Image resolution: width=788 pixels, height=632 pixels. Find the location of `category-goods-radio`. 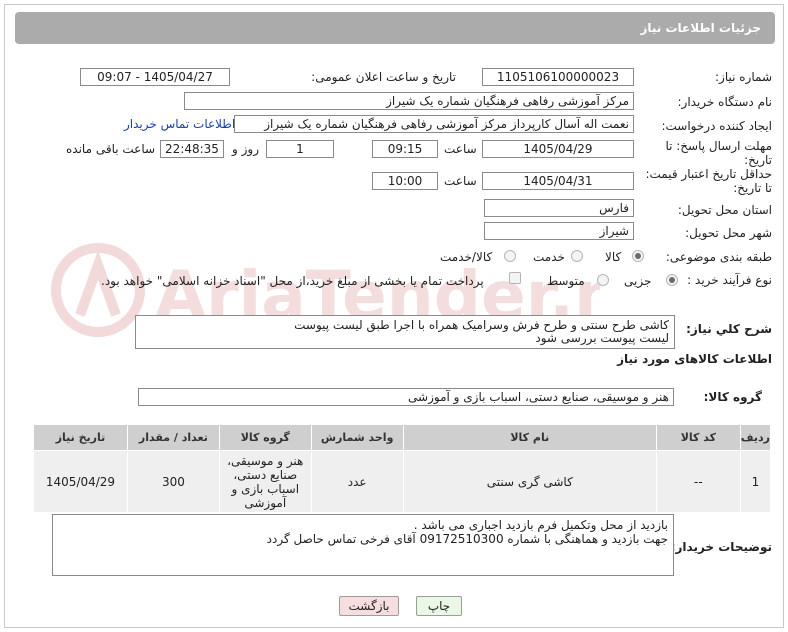

category-goods-radio is located at coordinates (638, 256).